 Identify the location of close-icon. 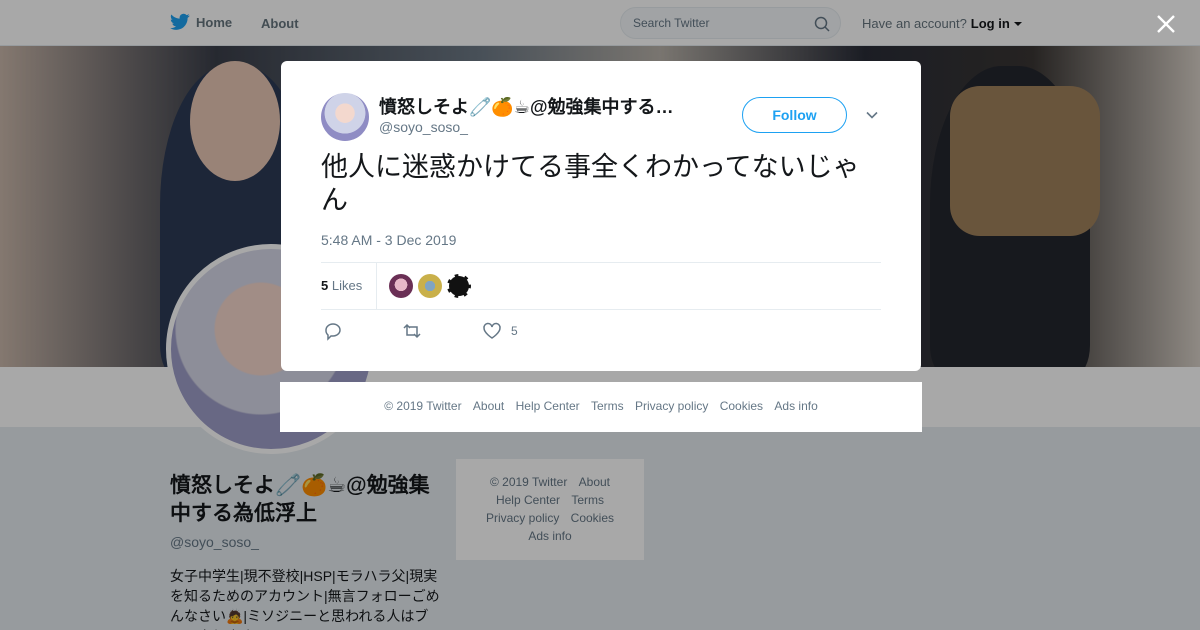
(1166, 24).